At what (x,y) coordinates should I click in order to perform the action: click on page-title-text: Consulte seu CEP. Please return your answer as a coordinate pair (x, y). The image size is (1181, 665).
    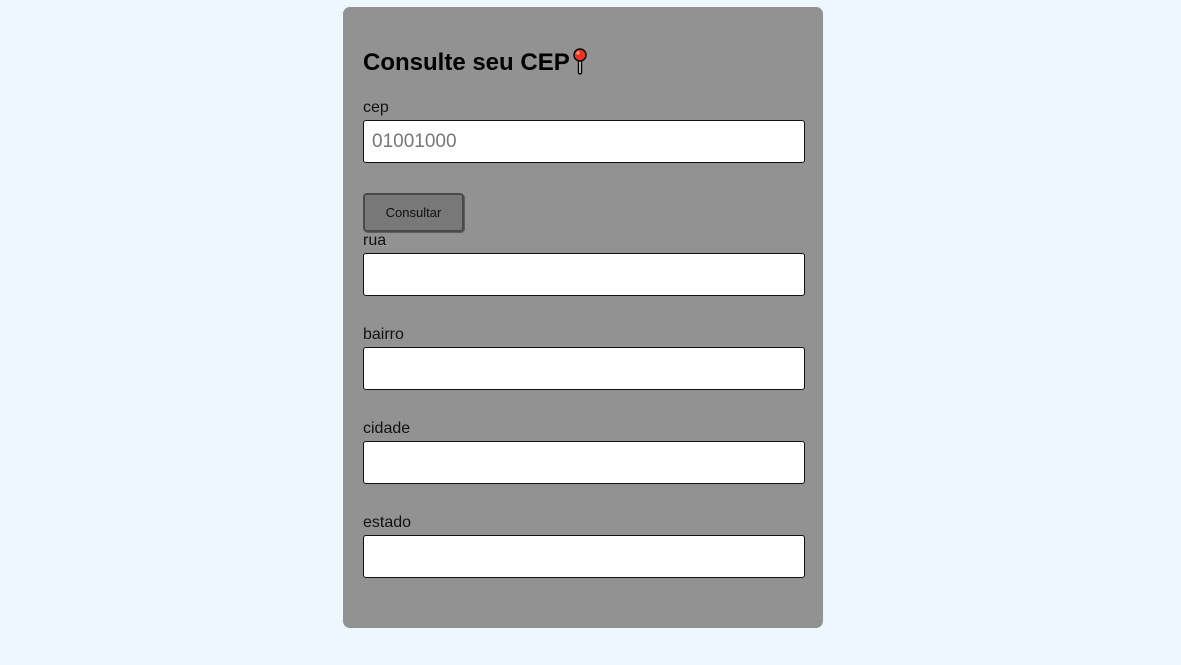
    Looking at the image, I should click on (466, 62).